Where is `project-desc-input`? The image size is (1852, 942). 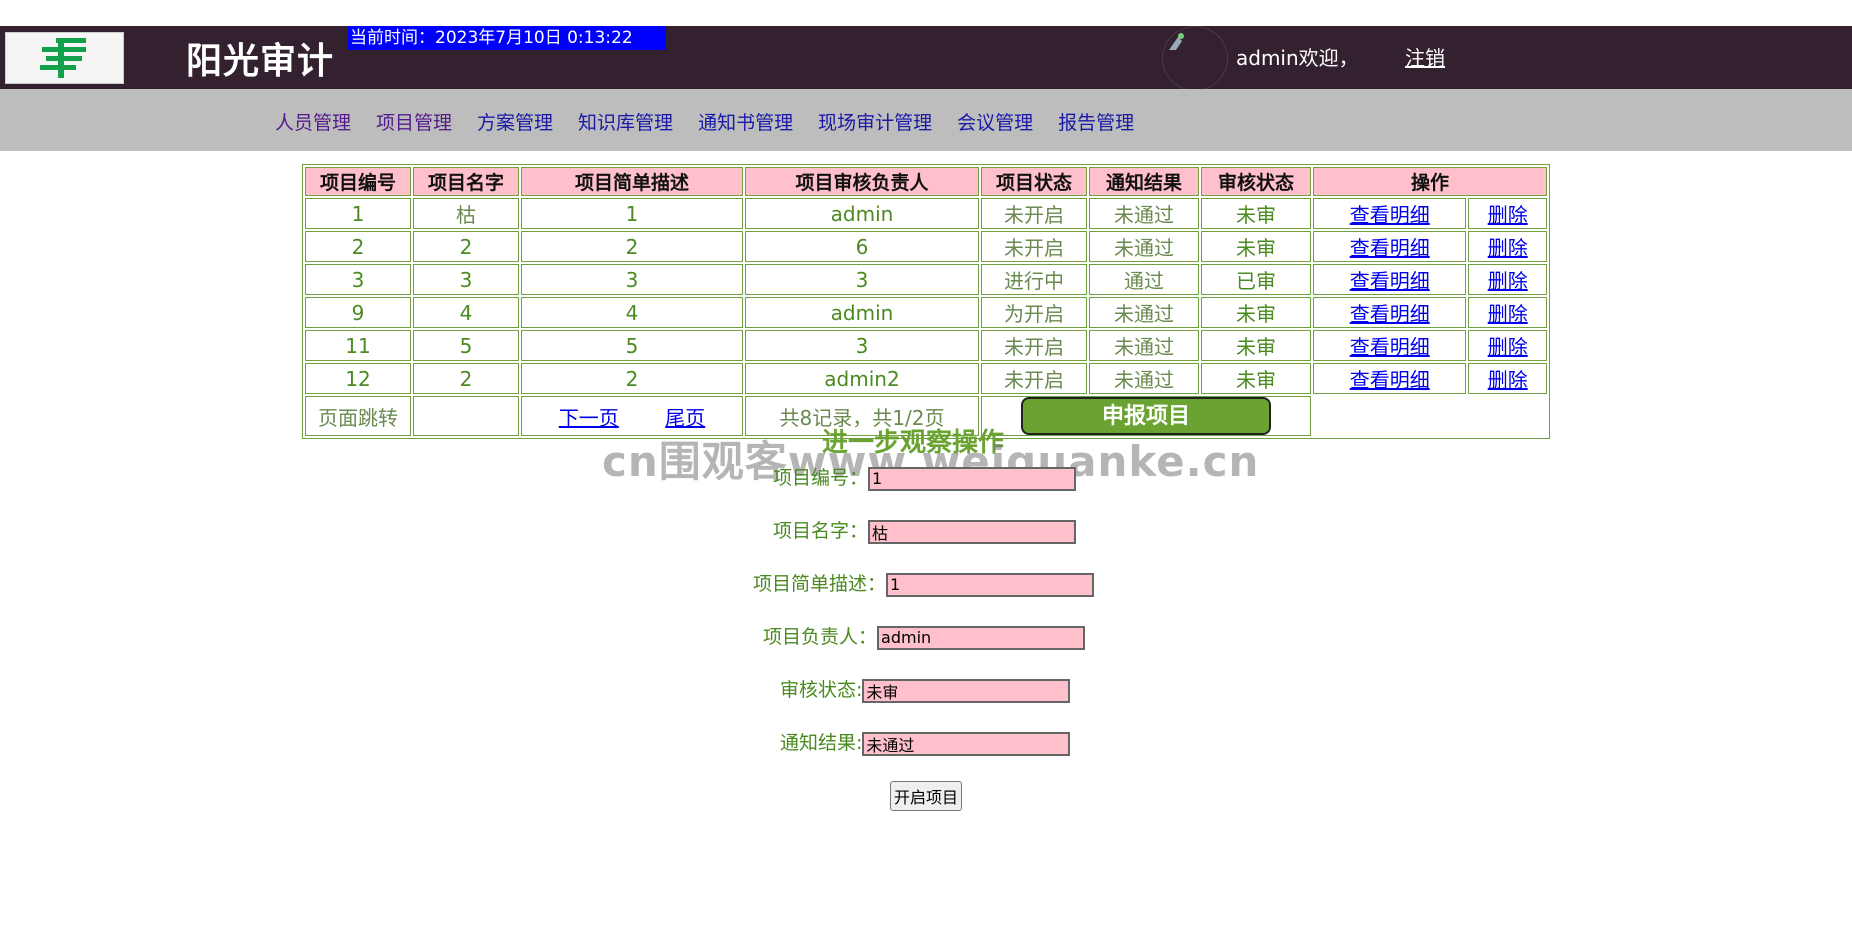
project-desc-input is located at coordinates (990, 584).